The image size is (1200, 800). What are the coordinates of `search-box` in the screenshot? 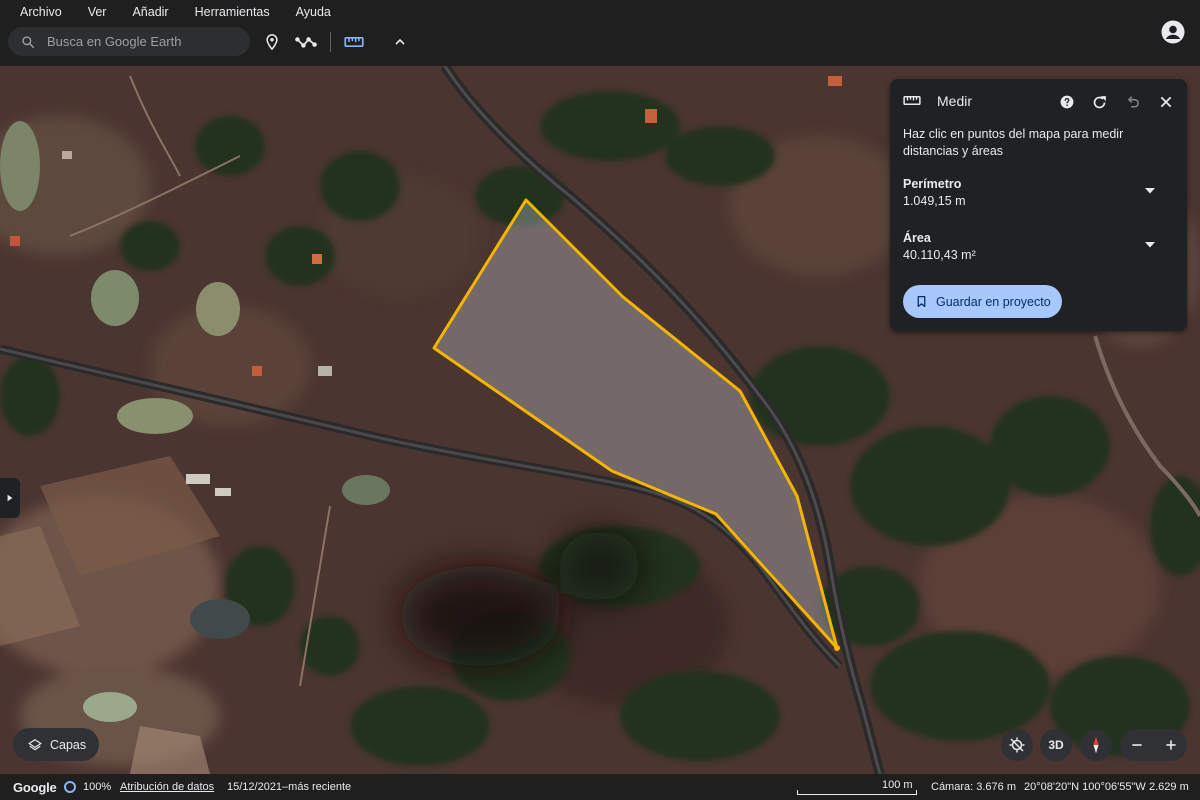 It's located at (129, 41).